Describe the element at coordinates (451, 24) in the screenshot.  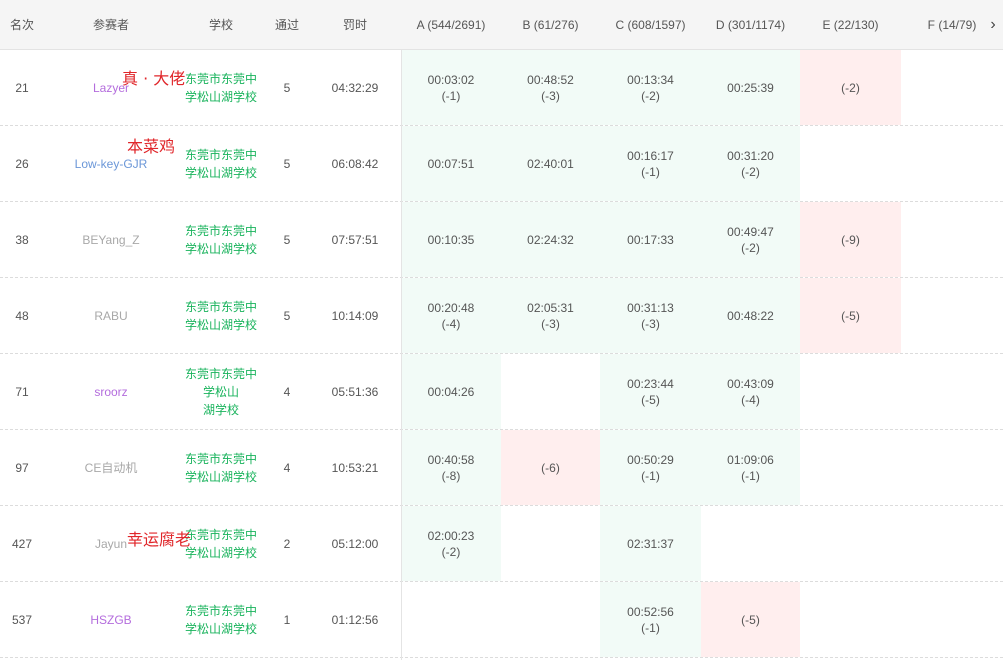
I see `header-problem-a: A (544/2691)` at that location.